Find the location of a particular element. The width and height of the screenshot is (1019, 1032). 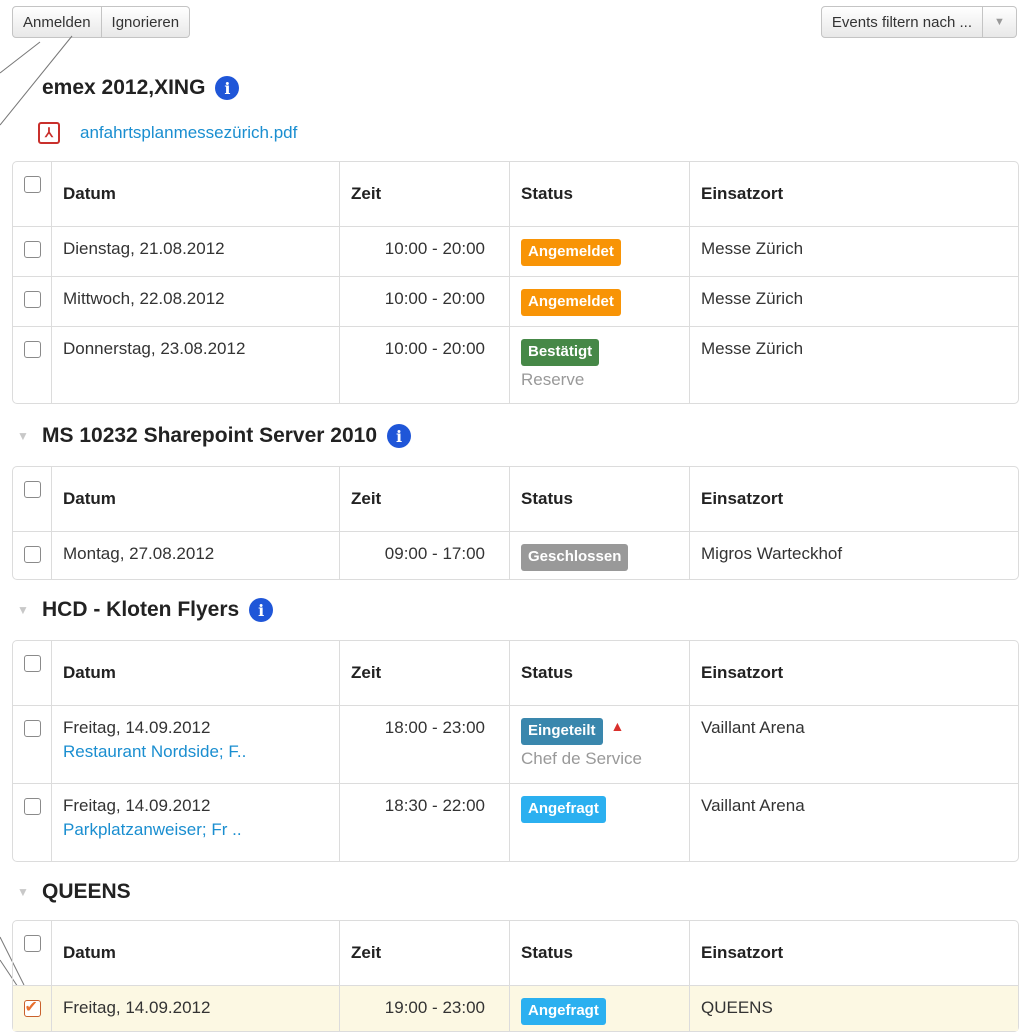

event-title: ▼ HCD - Kloten Flyers i is located at coordinates (143, 610).